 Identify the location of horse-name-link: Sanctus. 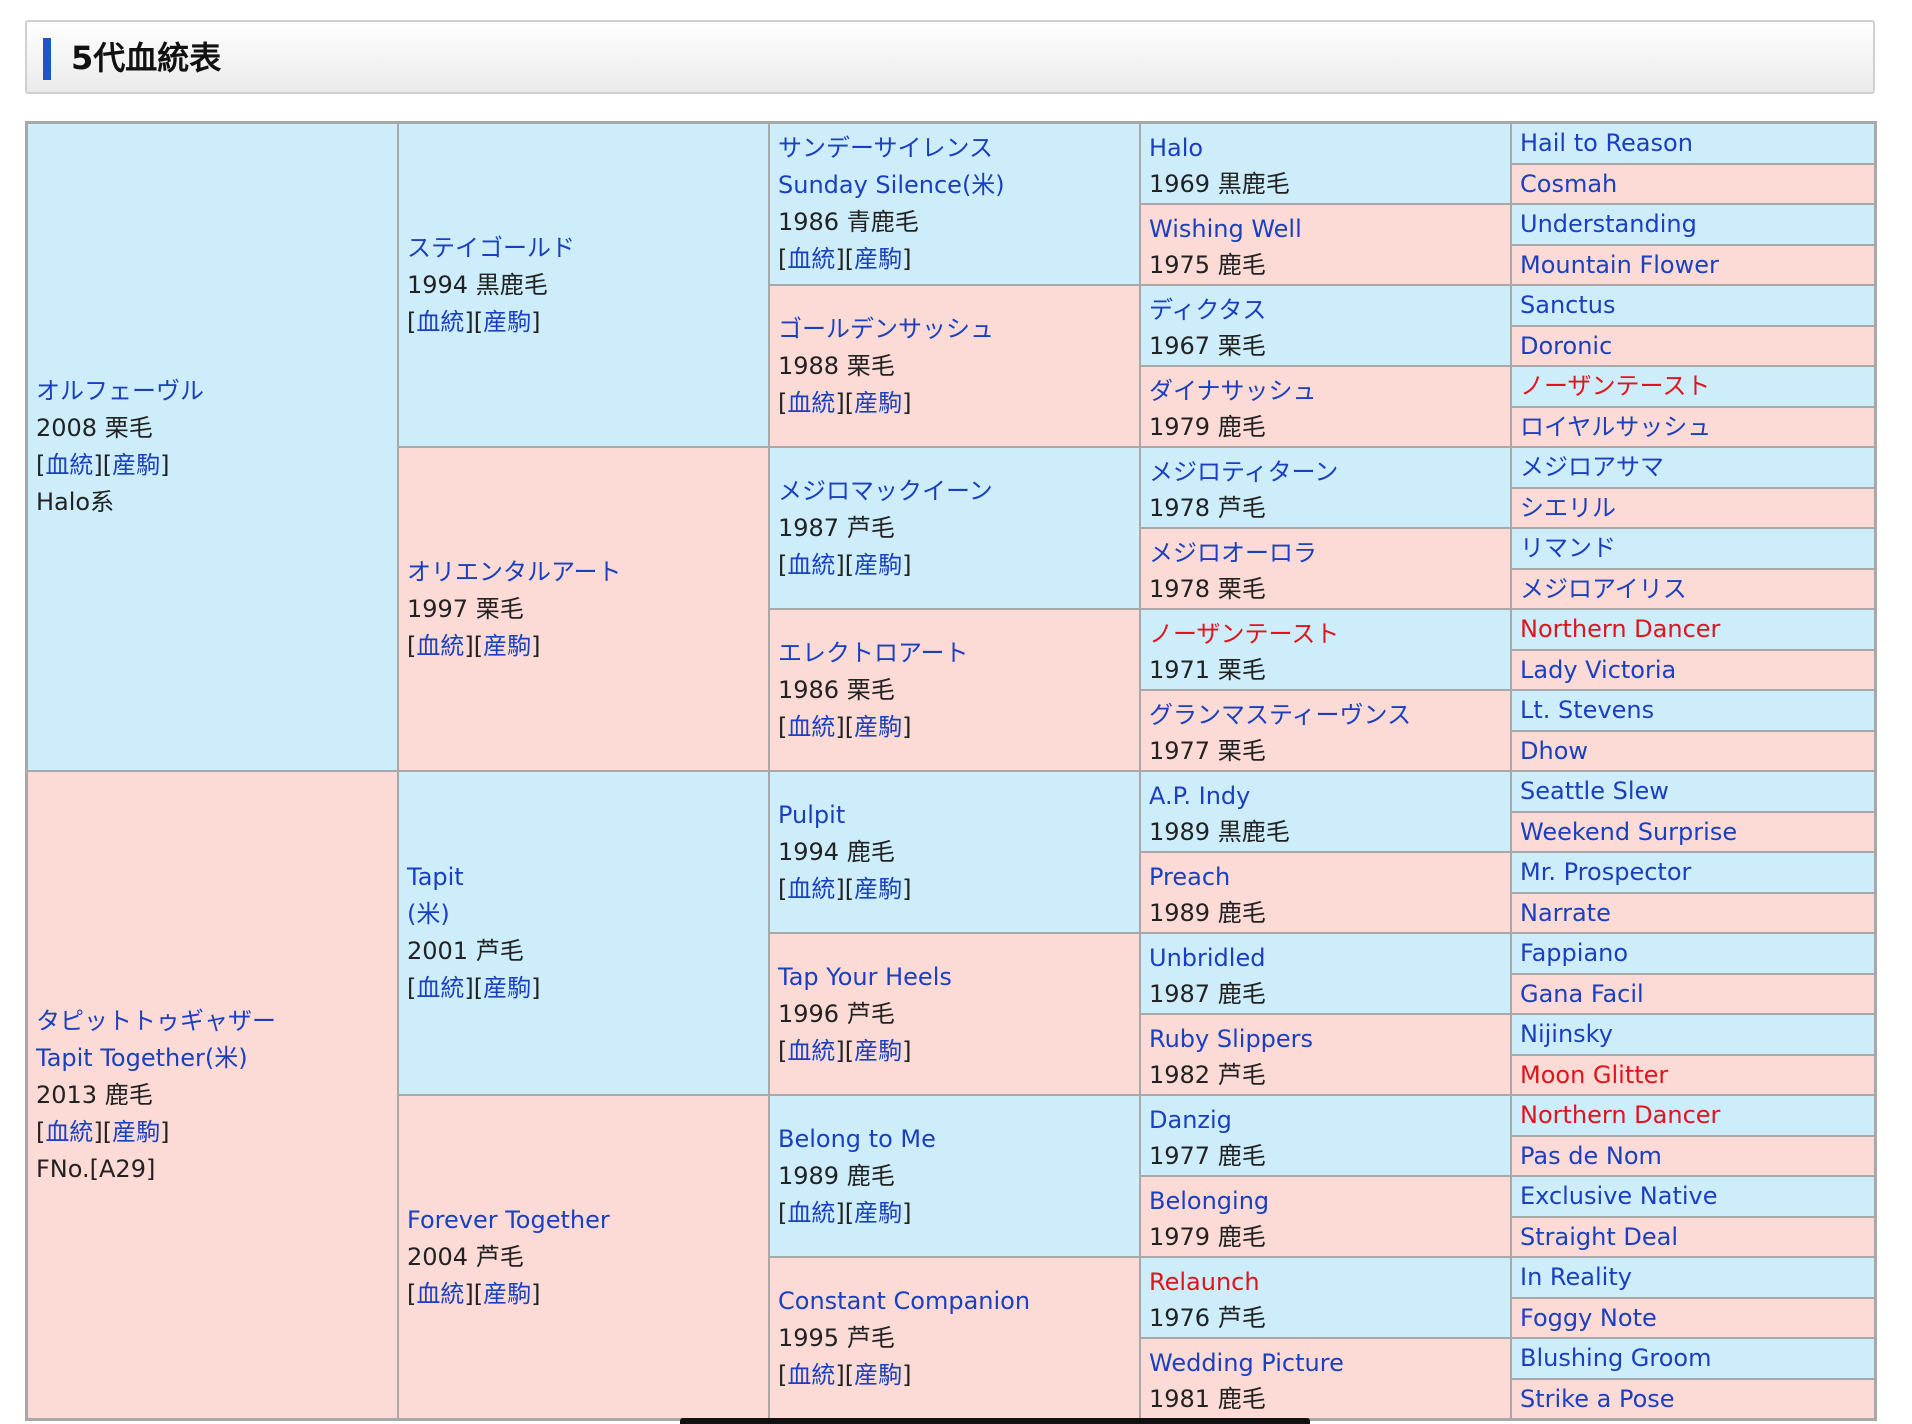
(1567, 305).